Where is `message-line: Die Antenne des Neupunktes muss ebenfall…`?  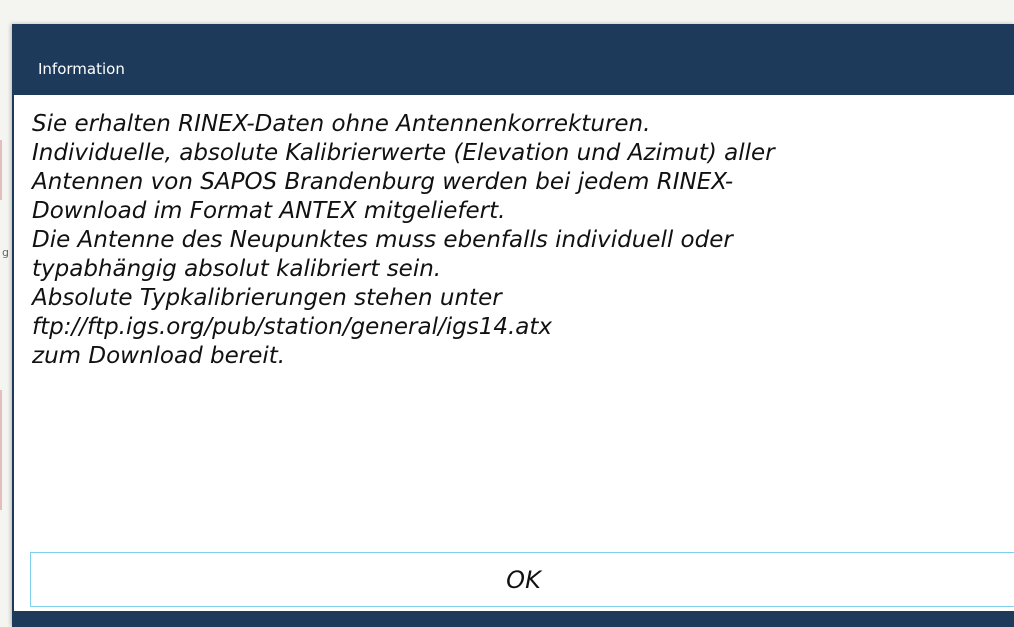 message-line: Die Antenne des Neupunktes muss ebenfall… is located at coordinates (382, 240).